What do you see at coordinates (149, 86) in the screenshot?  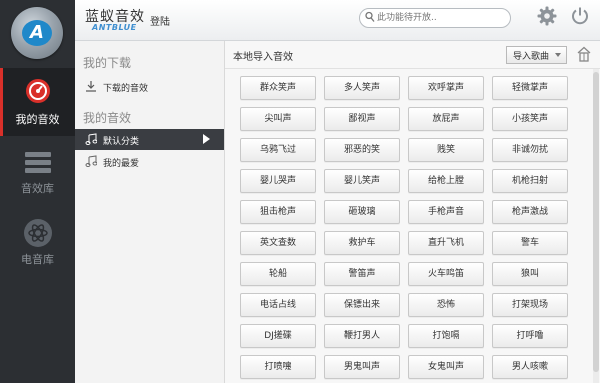 I see `category-downloaded: 下载的音效` at bounding box center [149, 86].